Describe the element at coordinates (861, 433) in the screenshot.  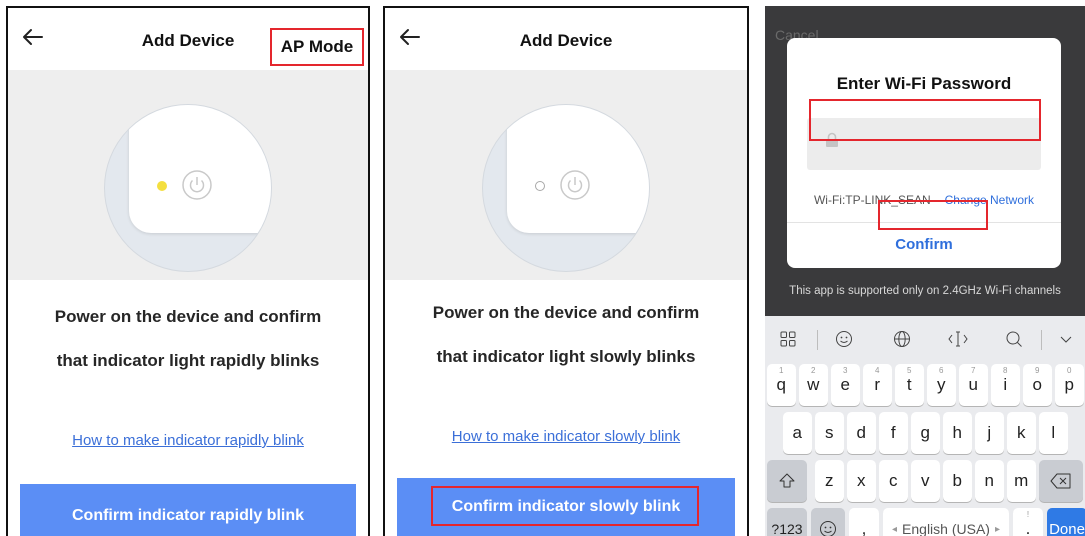
I see `key-d: d` at that location.